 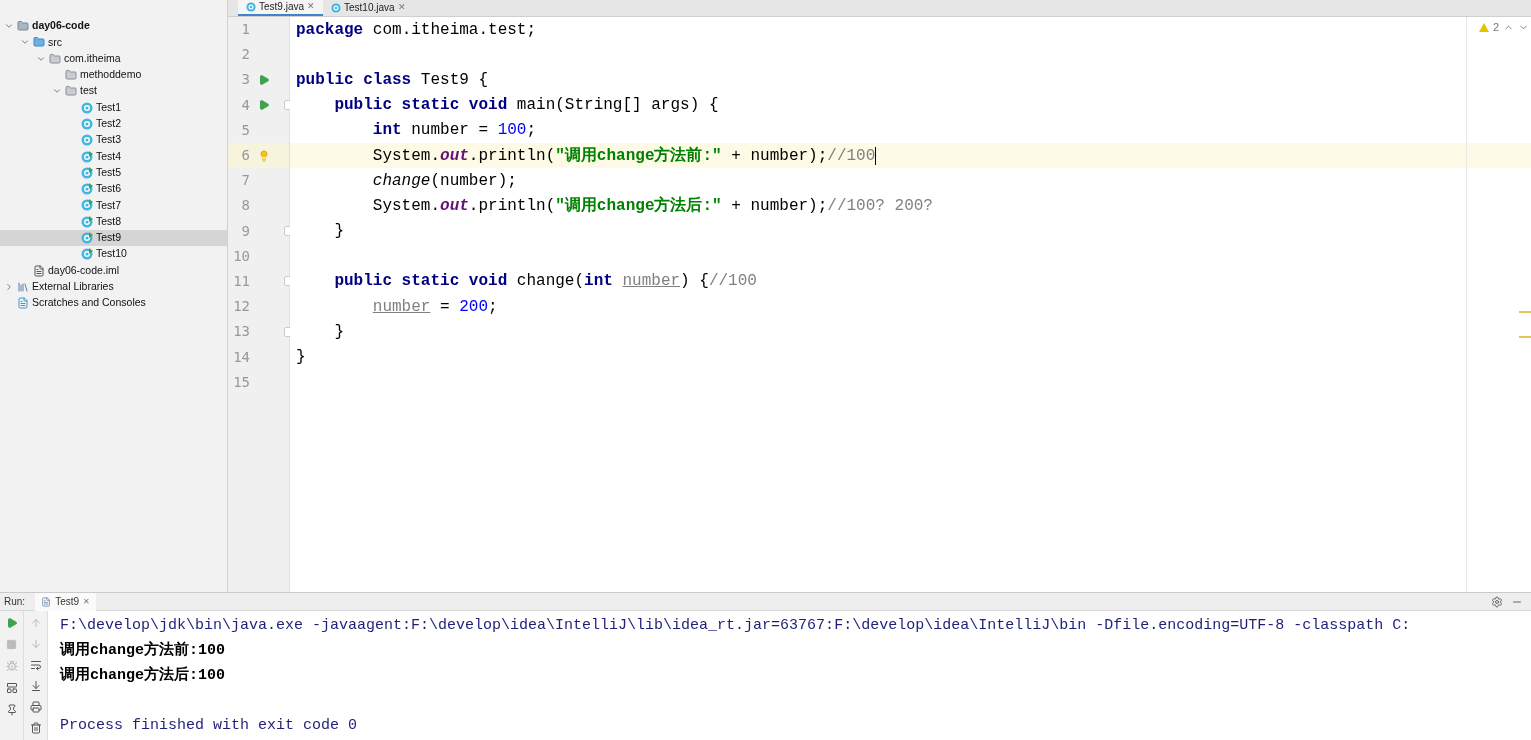 What do you see at coordinates (241, 332) in the screenshot?
I see `line-number: 13` at bounding box center [241, 332].